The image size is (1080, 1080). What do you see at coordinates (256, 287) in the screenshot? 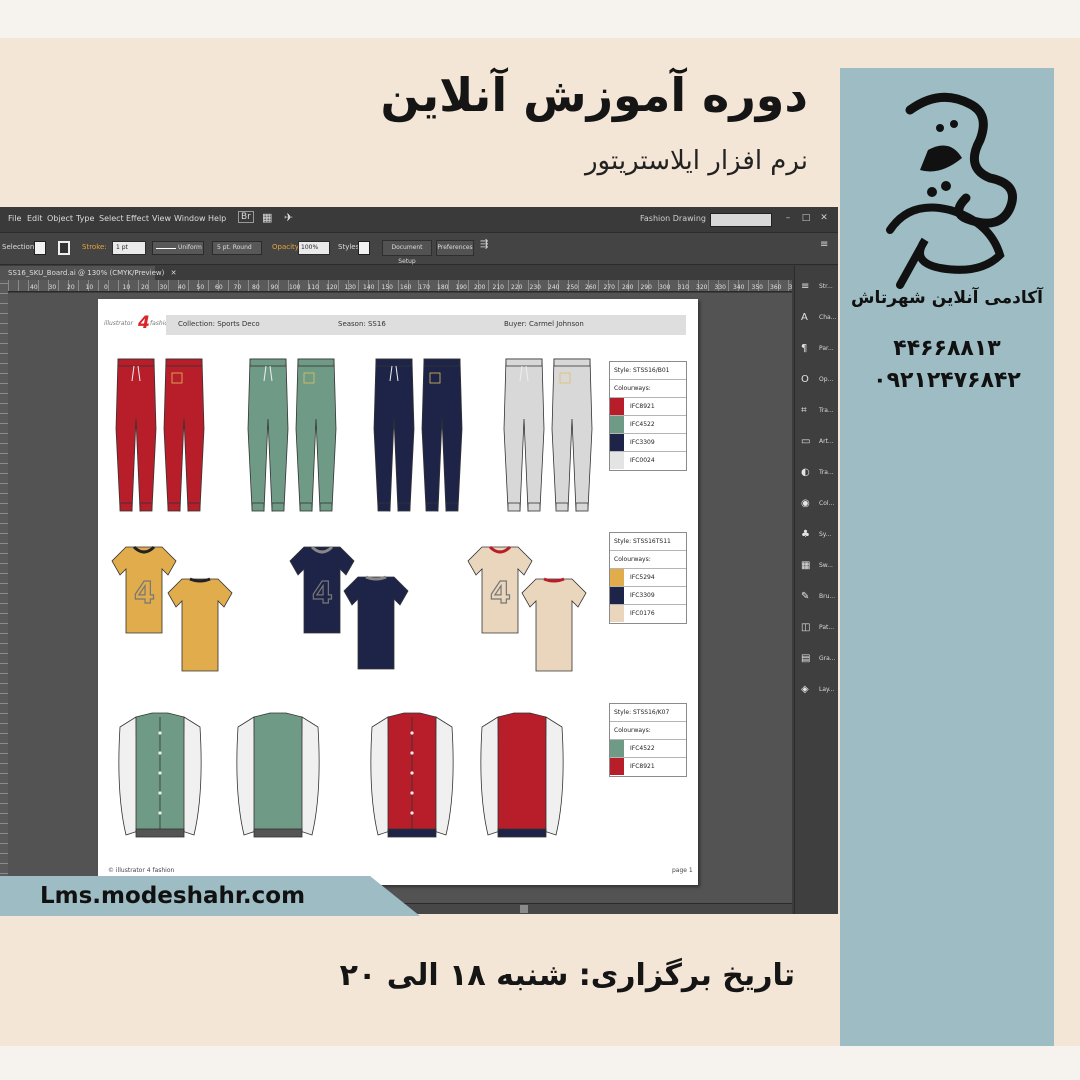
I see `ruler-number: 80` at bounding box center [256, 287].